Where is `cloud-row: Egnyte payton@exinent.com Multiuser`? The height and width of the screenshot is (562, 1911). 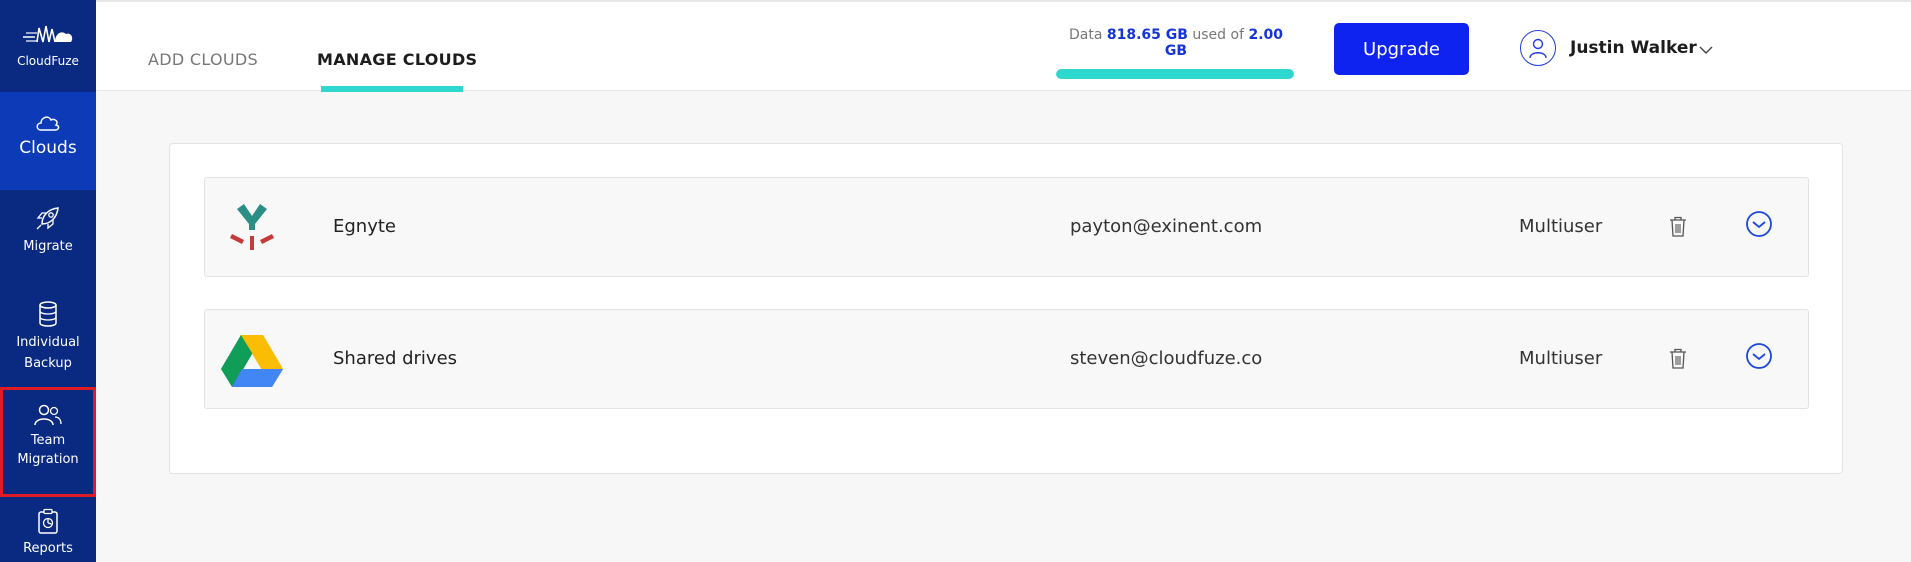
cloud-row: Egnyte payton@exinent.com Multiuser is located at coordinates (1006, 227).